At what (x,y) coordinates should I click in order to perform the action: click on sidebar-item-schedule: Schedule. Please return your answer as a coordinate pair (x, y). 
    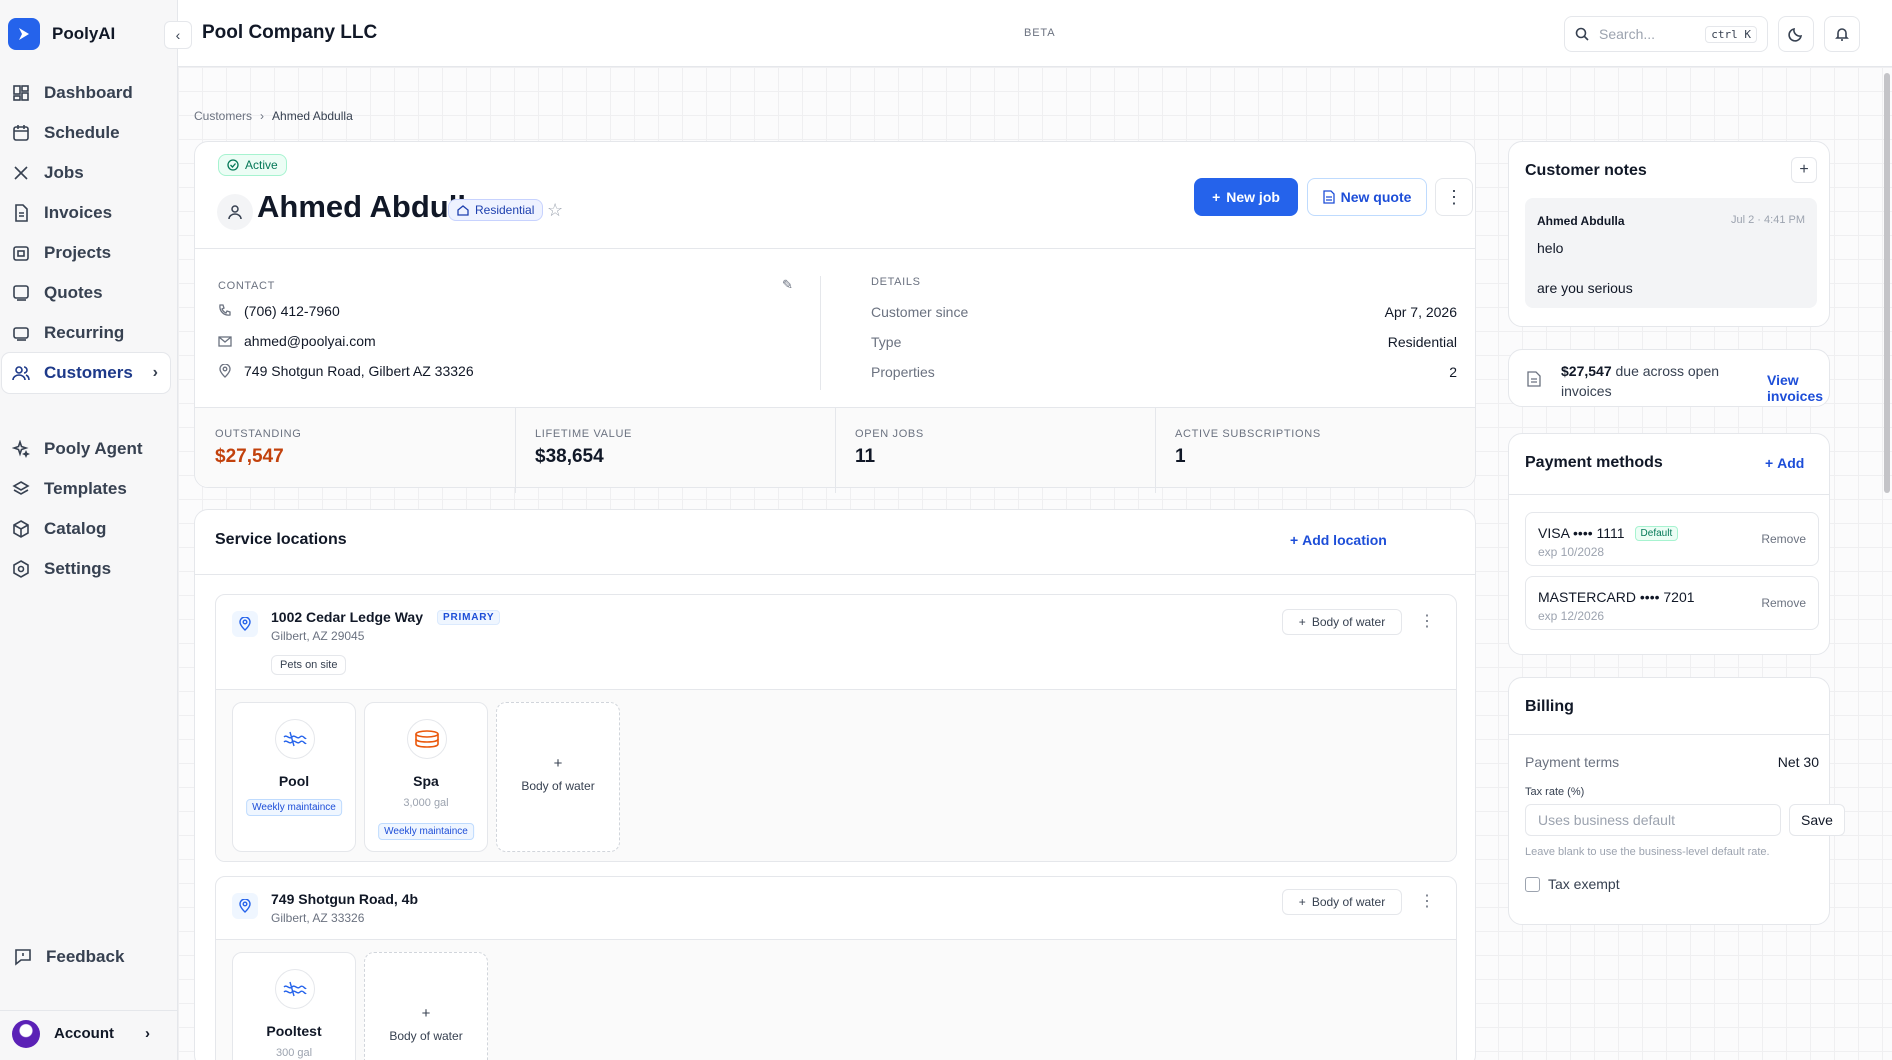
    Looking at the image, I should click on (86, 133).